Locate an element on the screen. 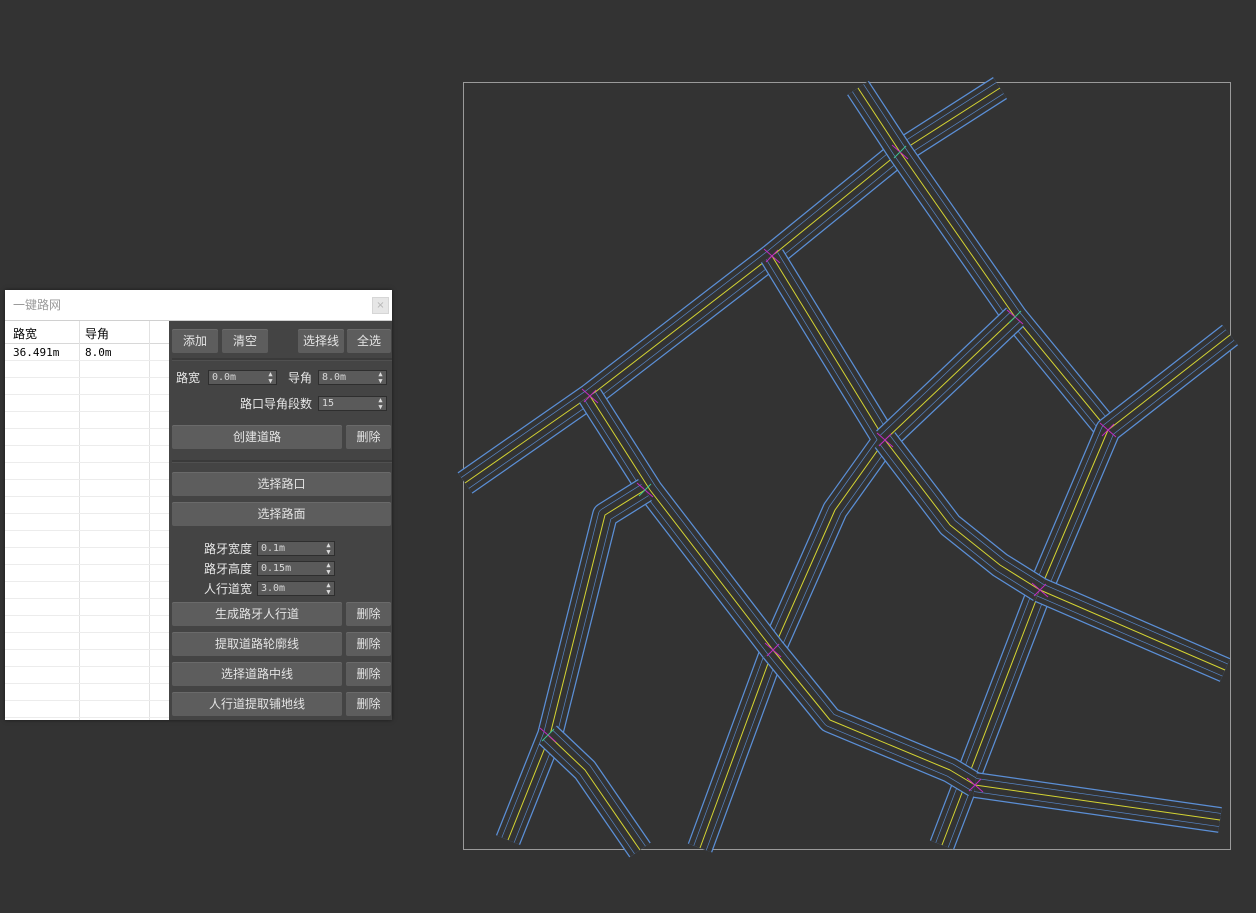  close-button: × is located at coordinates (380, 305).